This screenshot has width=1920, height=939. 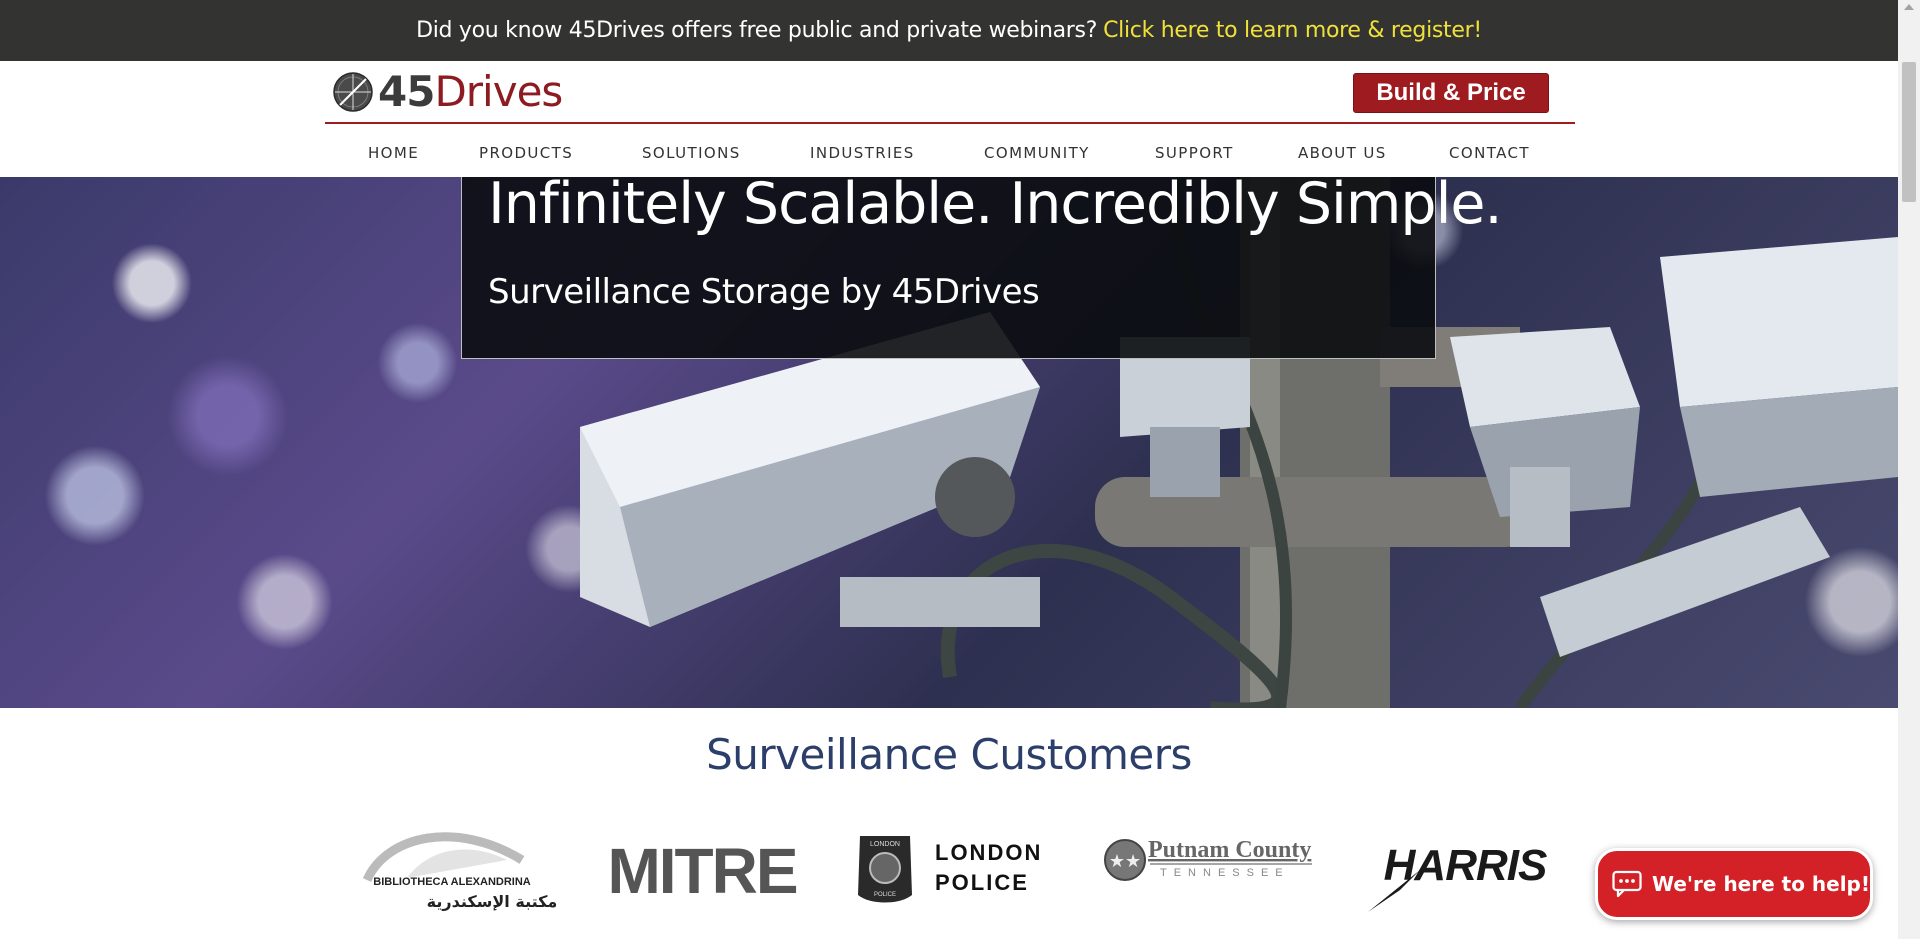 What do you see at coordinates (492, 901) in the screenshot?
I see `svg-text: مكتبة الإسكندرية` at bounding box center [492, 901].